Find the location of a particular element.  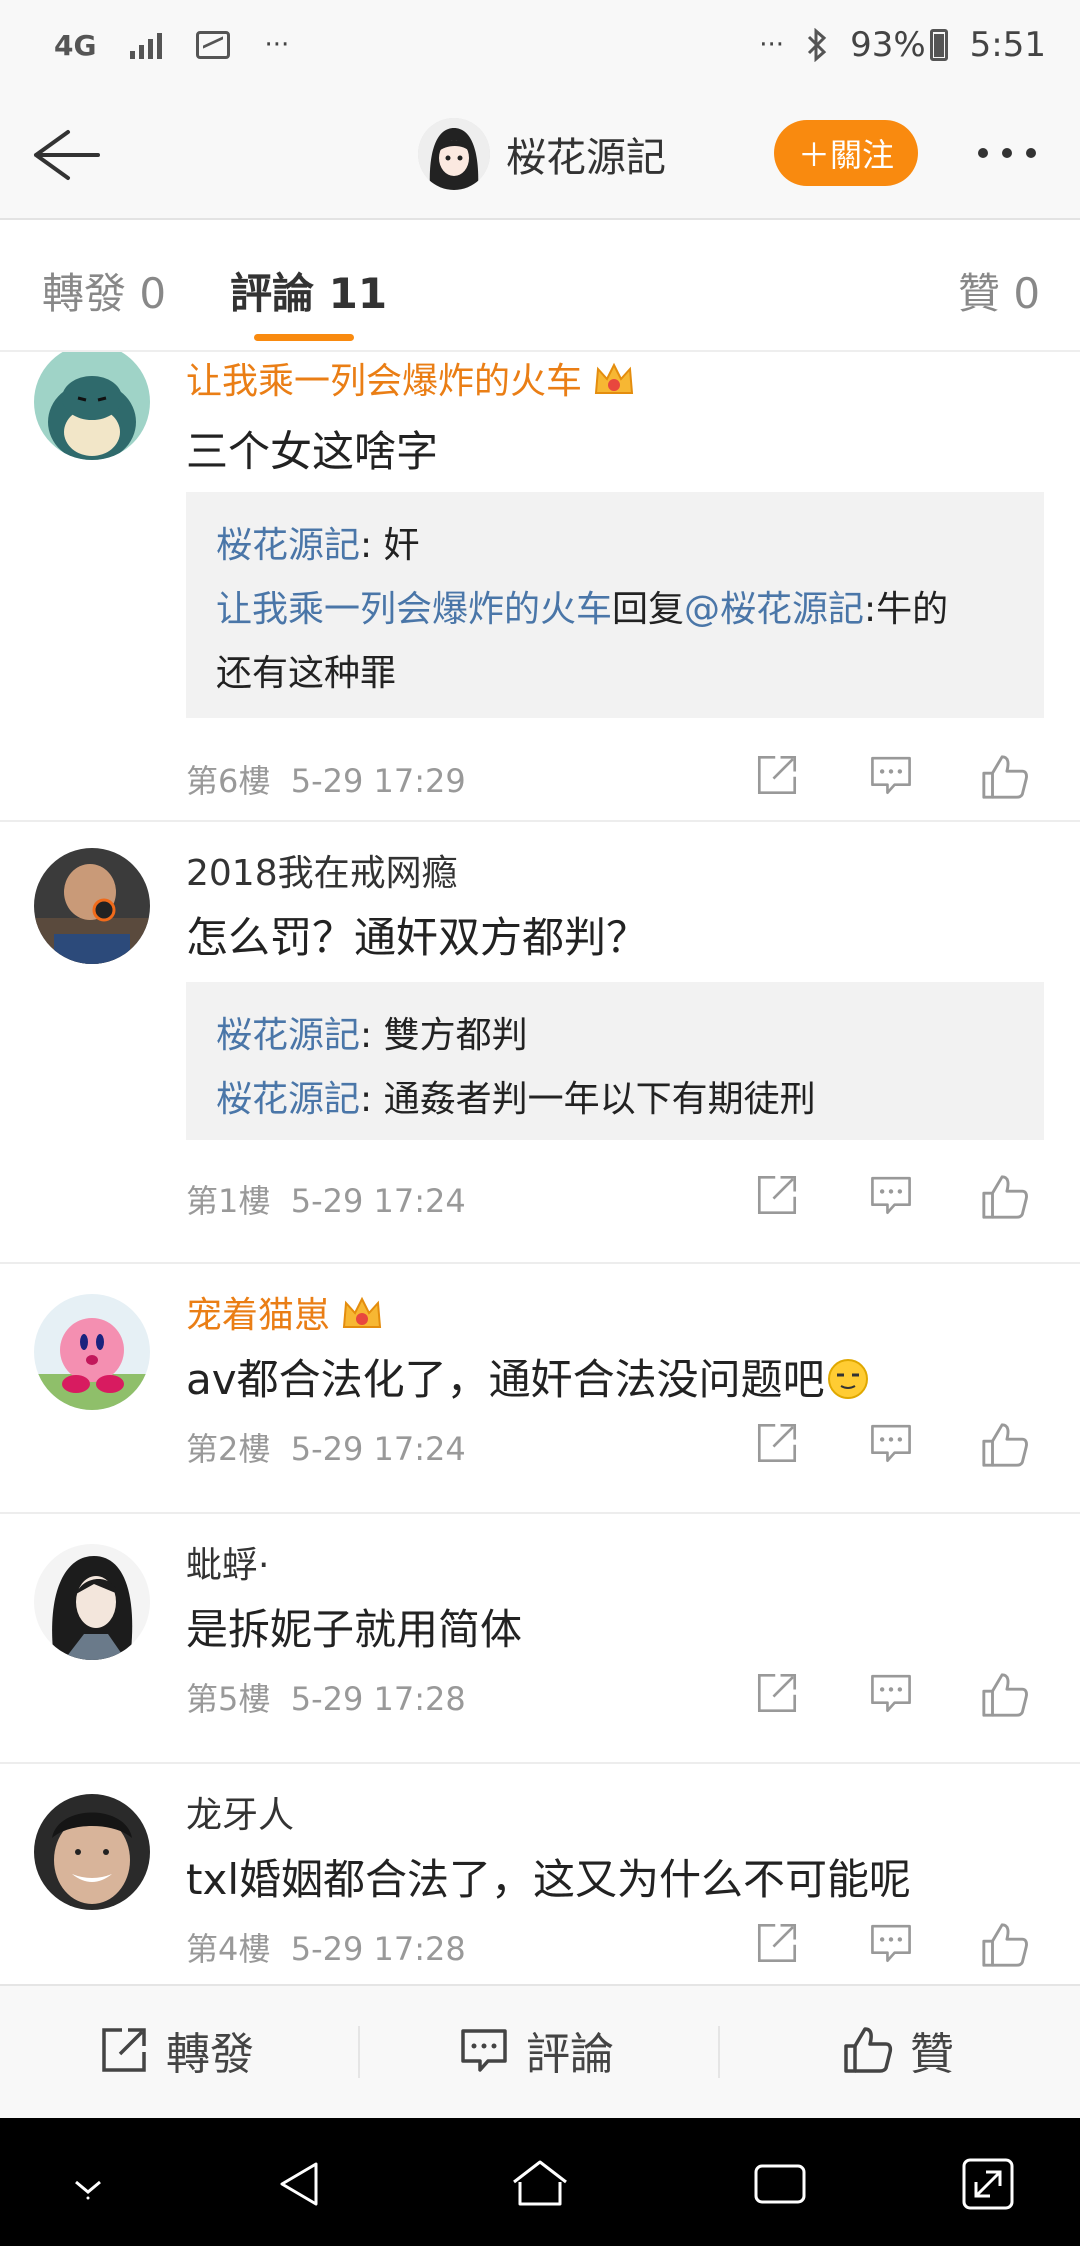

follow-button: ＋關注 is located at coordinates (846, 153).